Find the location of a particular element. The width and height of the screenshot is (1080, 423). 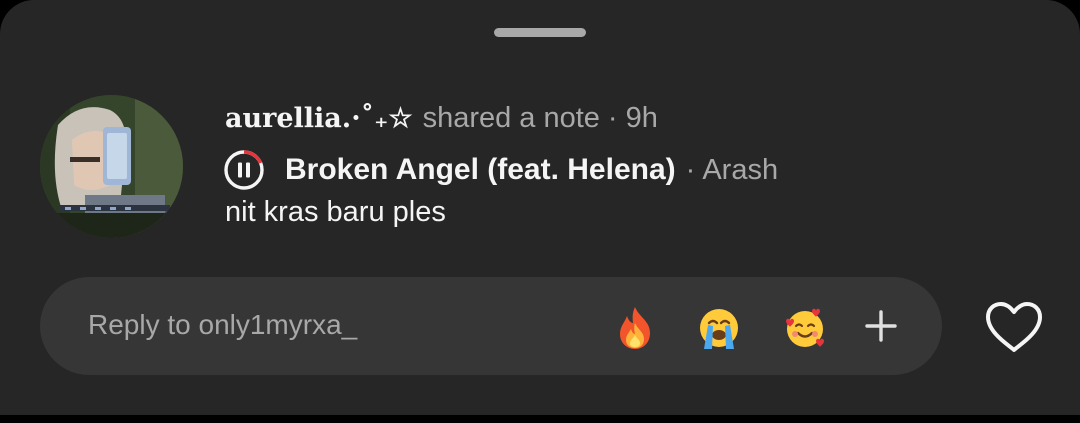

pause-icon is located at coordinates (244, 170).